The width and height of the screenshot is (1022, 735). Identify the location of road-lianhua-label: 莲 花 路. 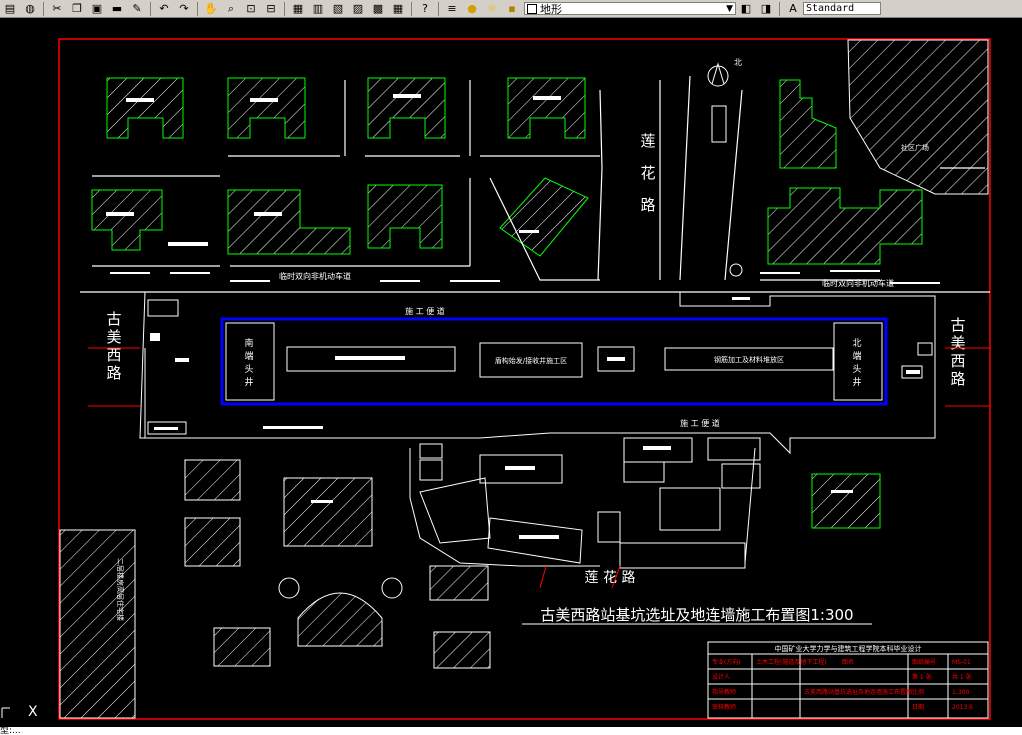
(647, 173).